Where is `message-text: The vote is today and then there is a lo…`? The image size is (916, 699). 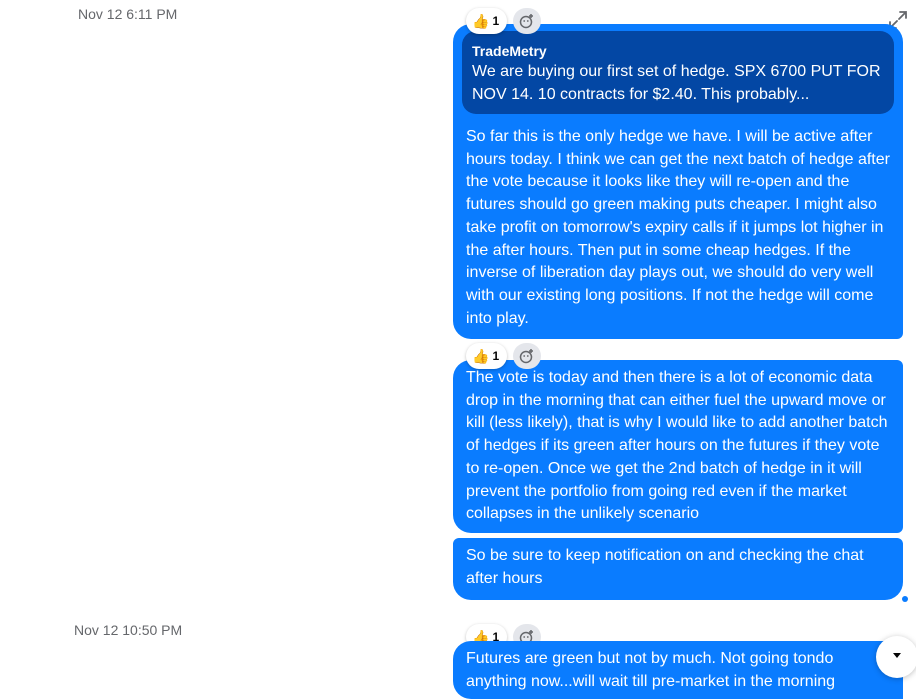
message-text: The vote is today and then there is a lo… is located at coordinates (677, 446).